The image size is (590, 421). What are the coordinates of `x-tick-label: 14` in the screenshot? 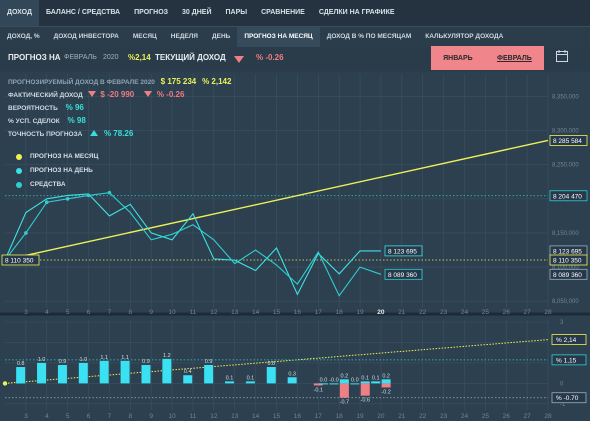 It's located at (256, 312).